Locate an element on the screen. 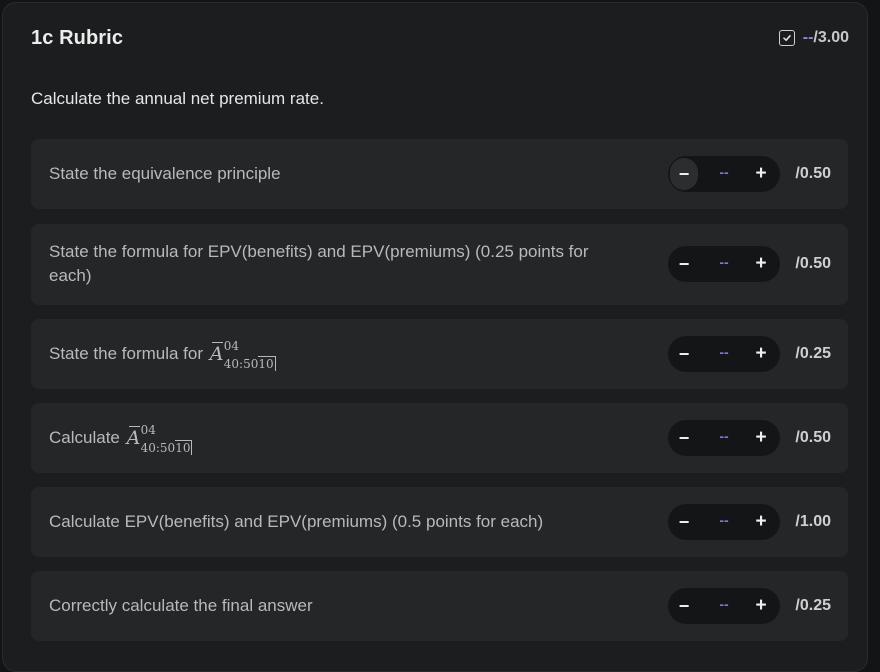  rubric-title: 1c Rubric is located at coordinates (77, 38).